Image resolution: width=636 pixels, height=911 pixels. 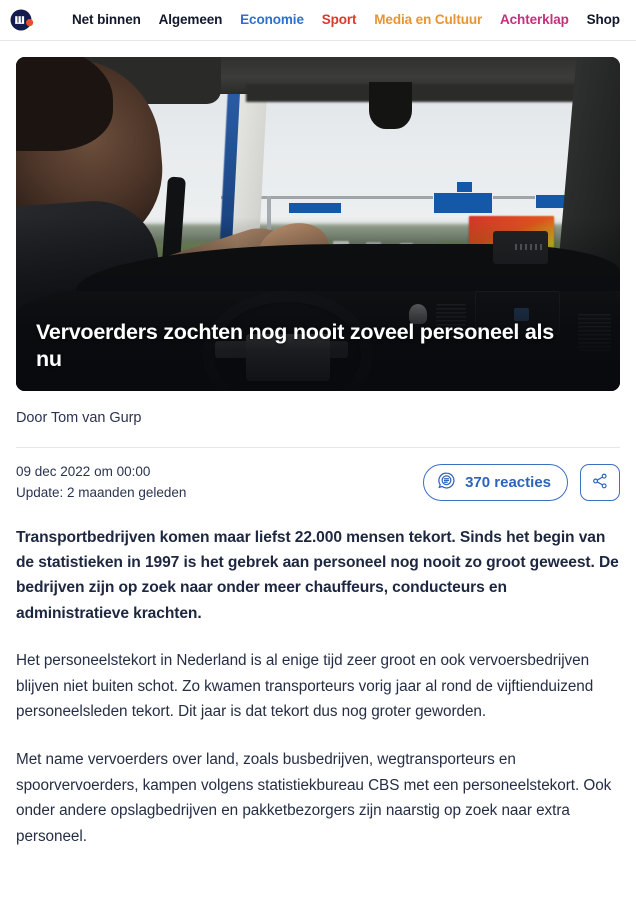 What do you see at coordinates (603, 20) in the screenshot?
I see `nav-item-shop: Shop` at bounding box center [603, 20].